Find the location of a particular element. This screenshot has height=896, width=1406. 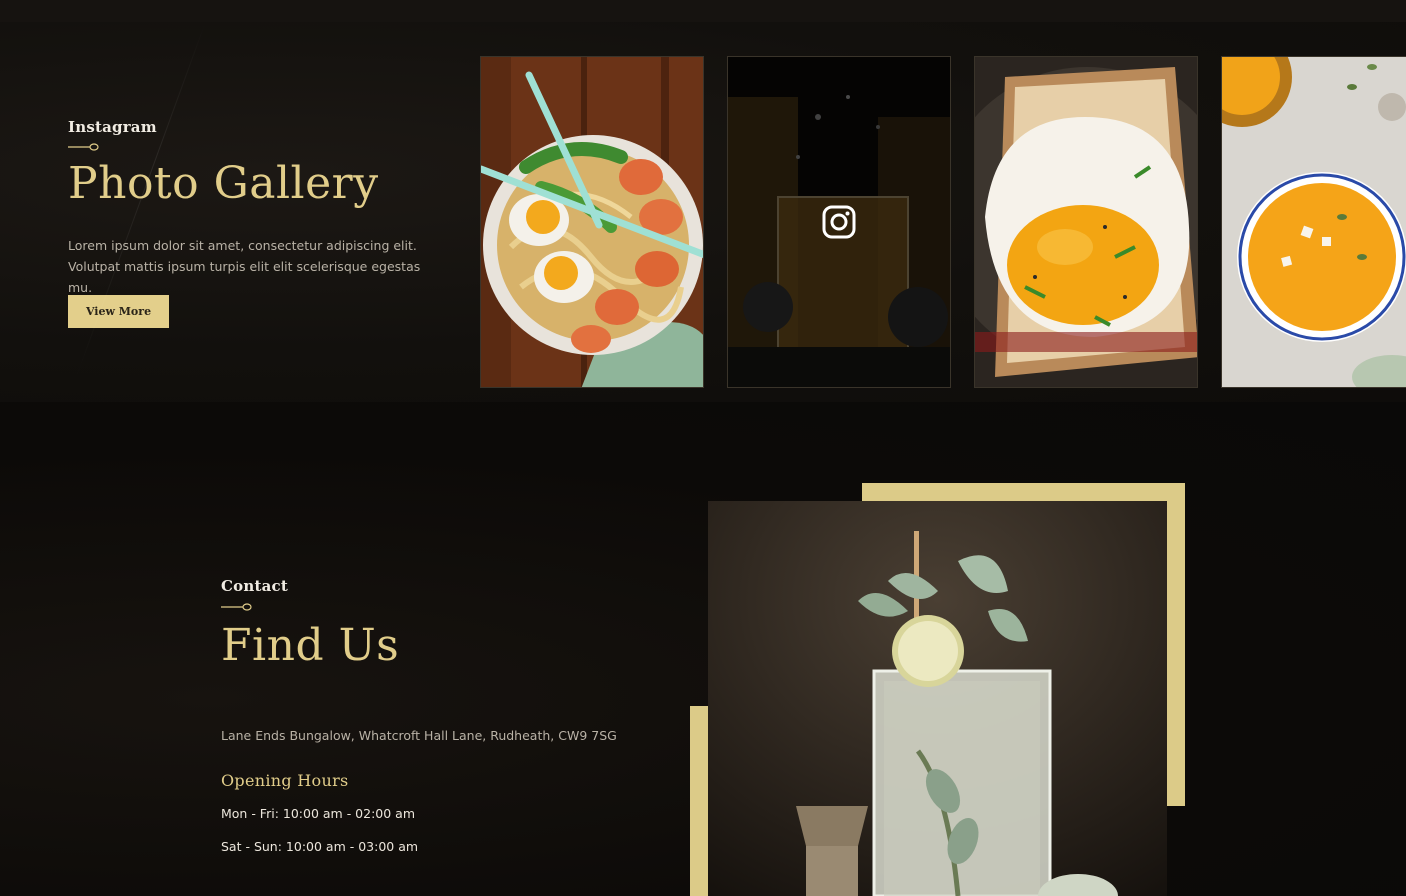

instagram-icon is located at coordinates (839, 222).